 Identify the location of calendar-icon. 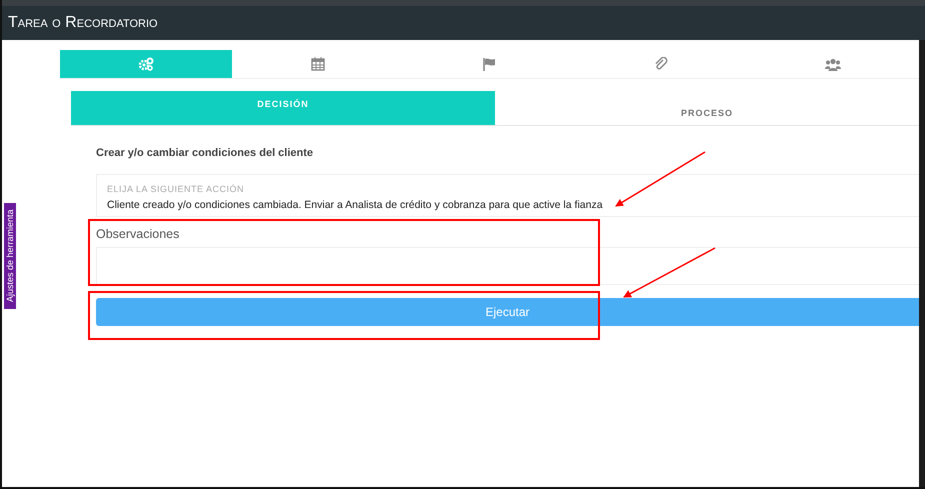
(317, 64).